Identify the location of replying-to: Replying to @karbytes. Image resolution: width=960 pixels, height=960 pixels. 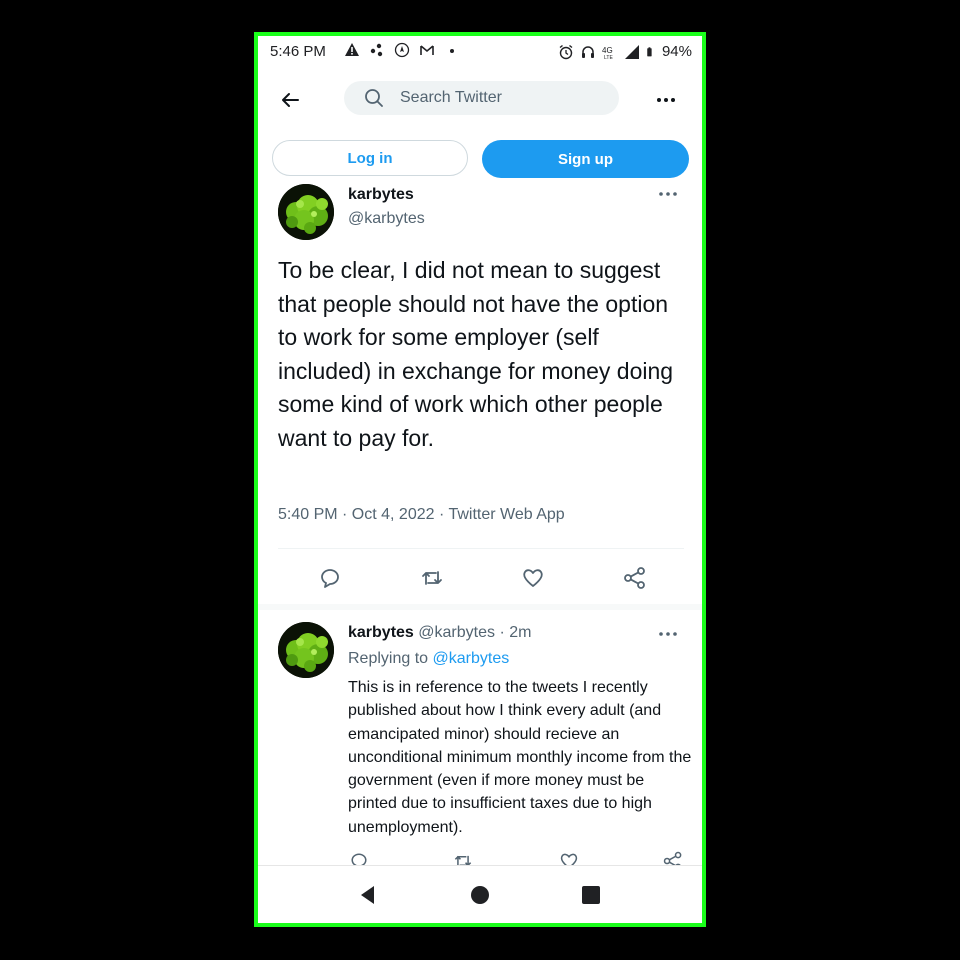
(428, 659).